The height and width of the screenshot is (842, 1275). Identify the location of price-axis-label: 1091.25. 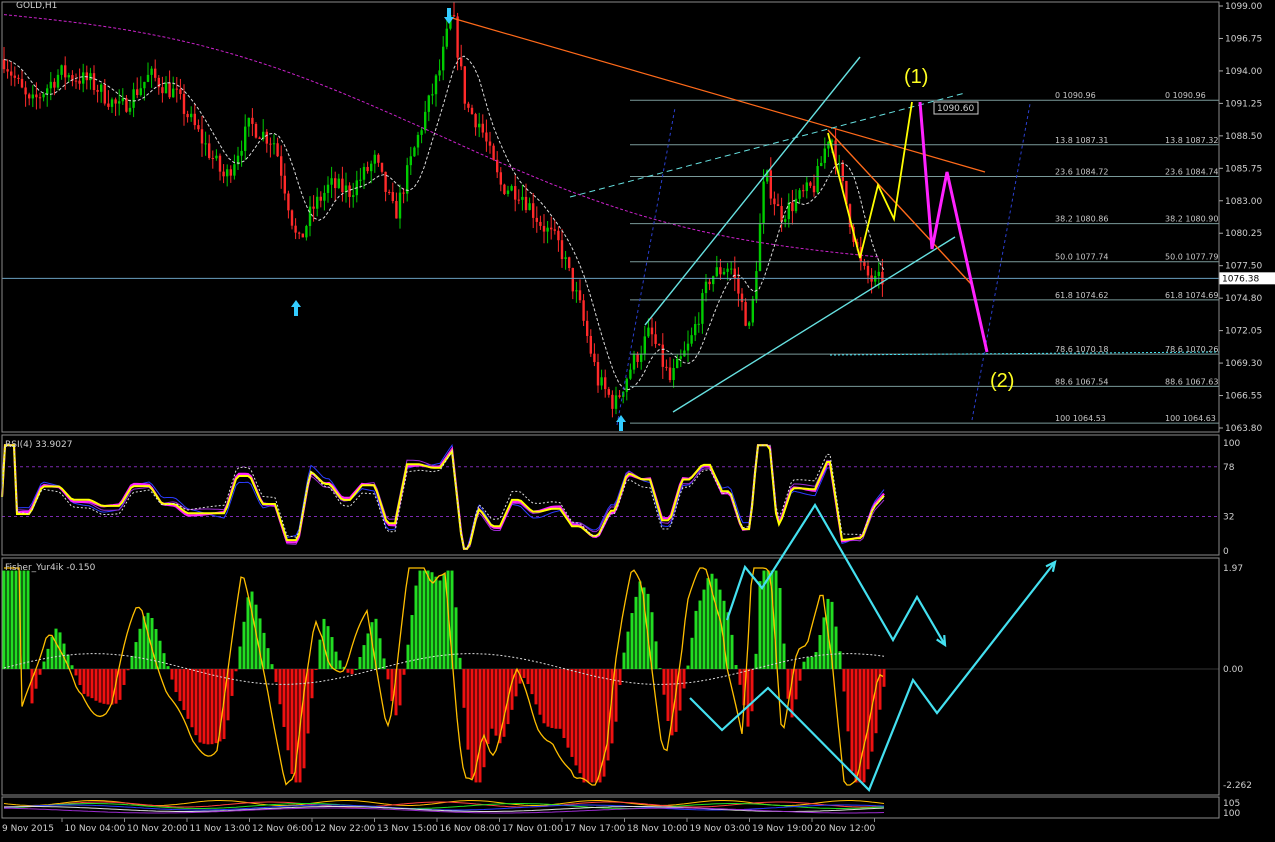
(1243, 104).